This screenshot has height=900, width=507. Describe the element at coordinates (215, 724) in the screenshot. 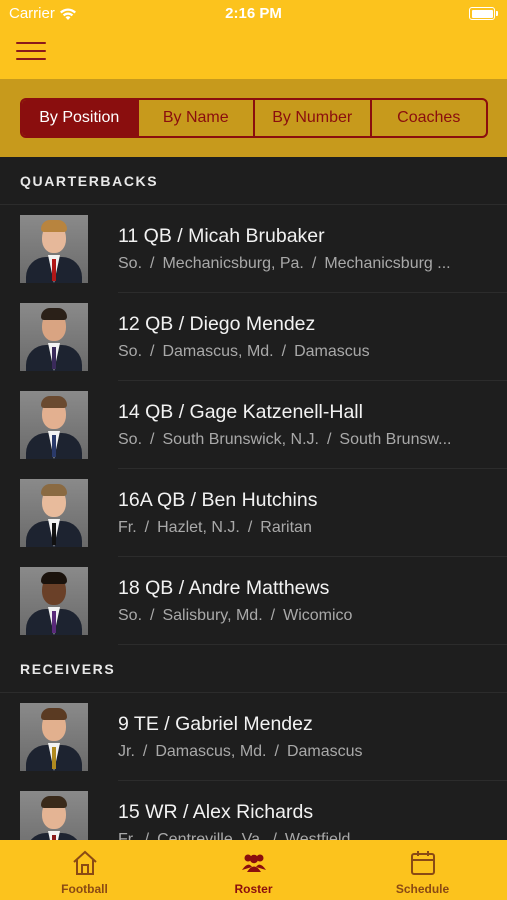

I see `player-name: 9 TE / Gabriel Mendez` at that location.